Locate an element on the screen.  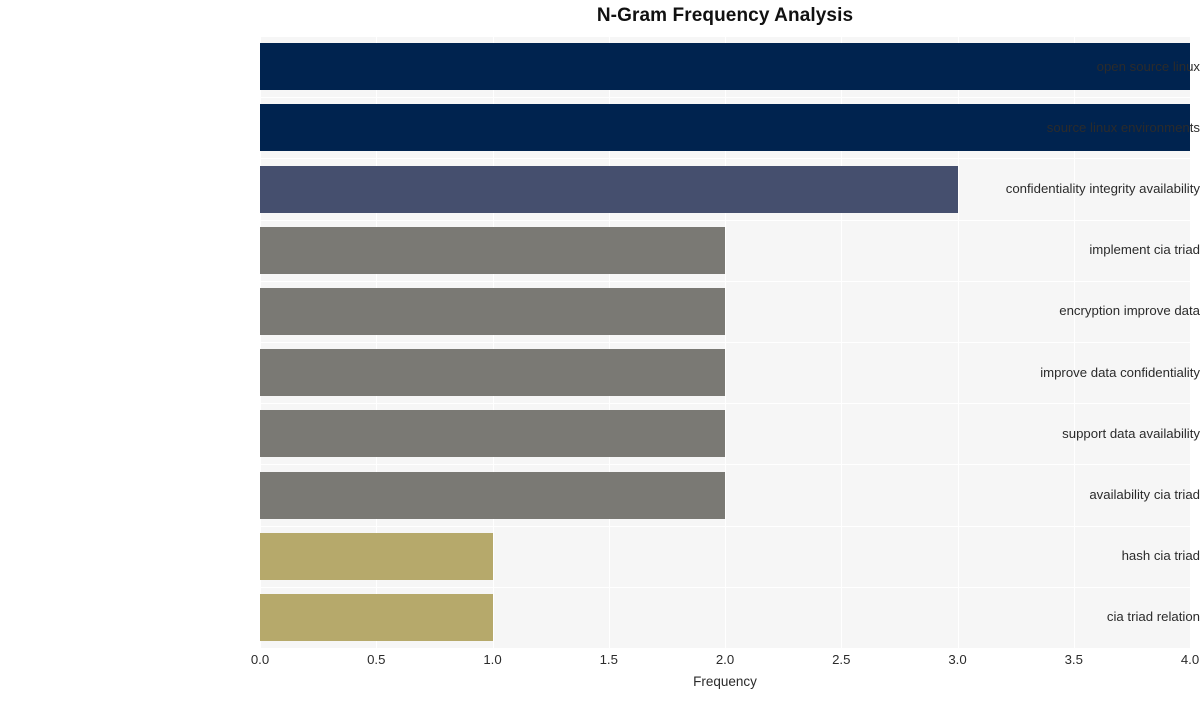
x-axis-tick-label: 2.0 is located at coordinates (725, 659).